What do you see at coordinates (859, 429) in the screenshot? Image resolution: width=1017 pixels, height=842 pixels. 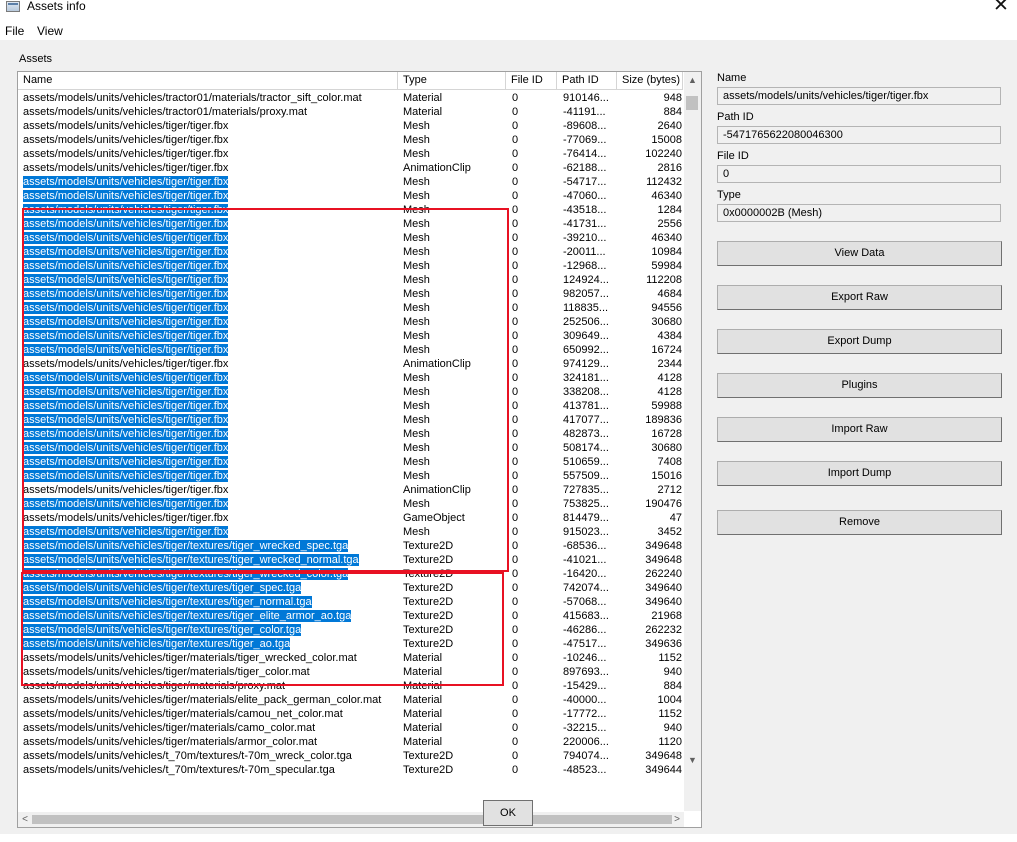 I see `import-raw-button: Import Raw` at bounding box center [859, 429].